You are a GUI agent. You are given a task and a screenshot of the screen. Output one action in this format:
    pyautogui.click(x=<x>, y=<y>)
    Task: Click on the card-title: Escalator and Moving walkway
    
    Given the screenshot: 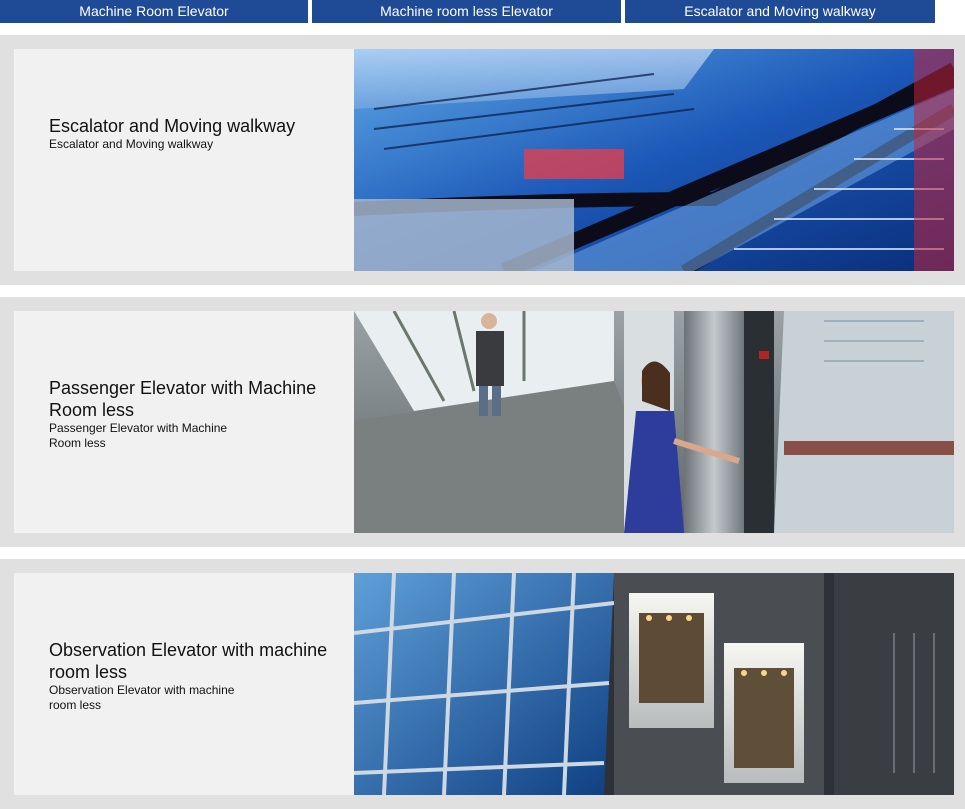 What is the action you would take?
    pyautogui.click(x=194, y=126)
    